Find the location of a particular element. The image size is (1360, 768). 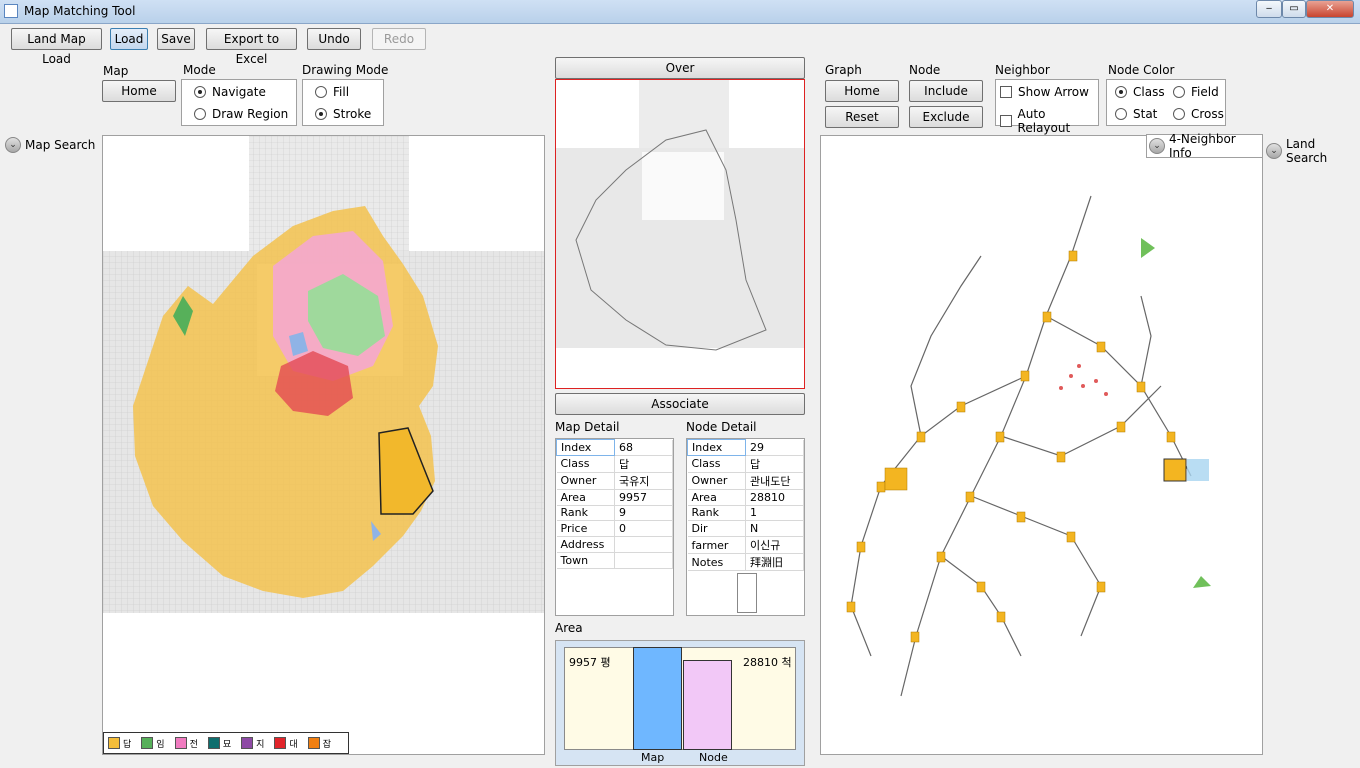

mode-group: Navigate Draw Region is located at coordinates (239, 102).